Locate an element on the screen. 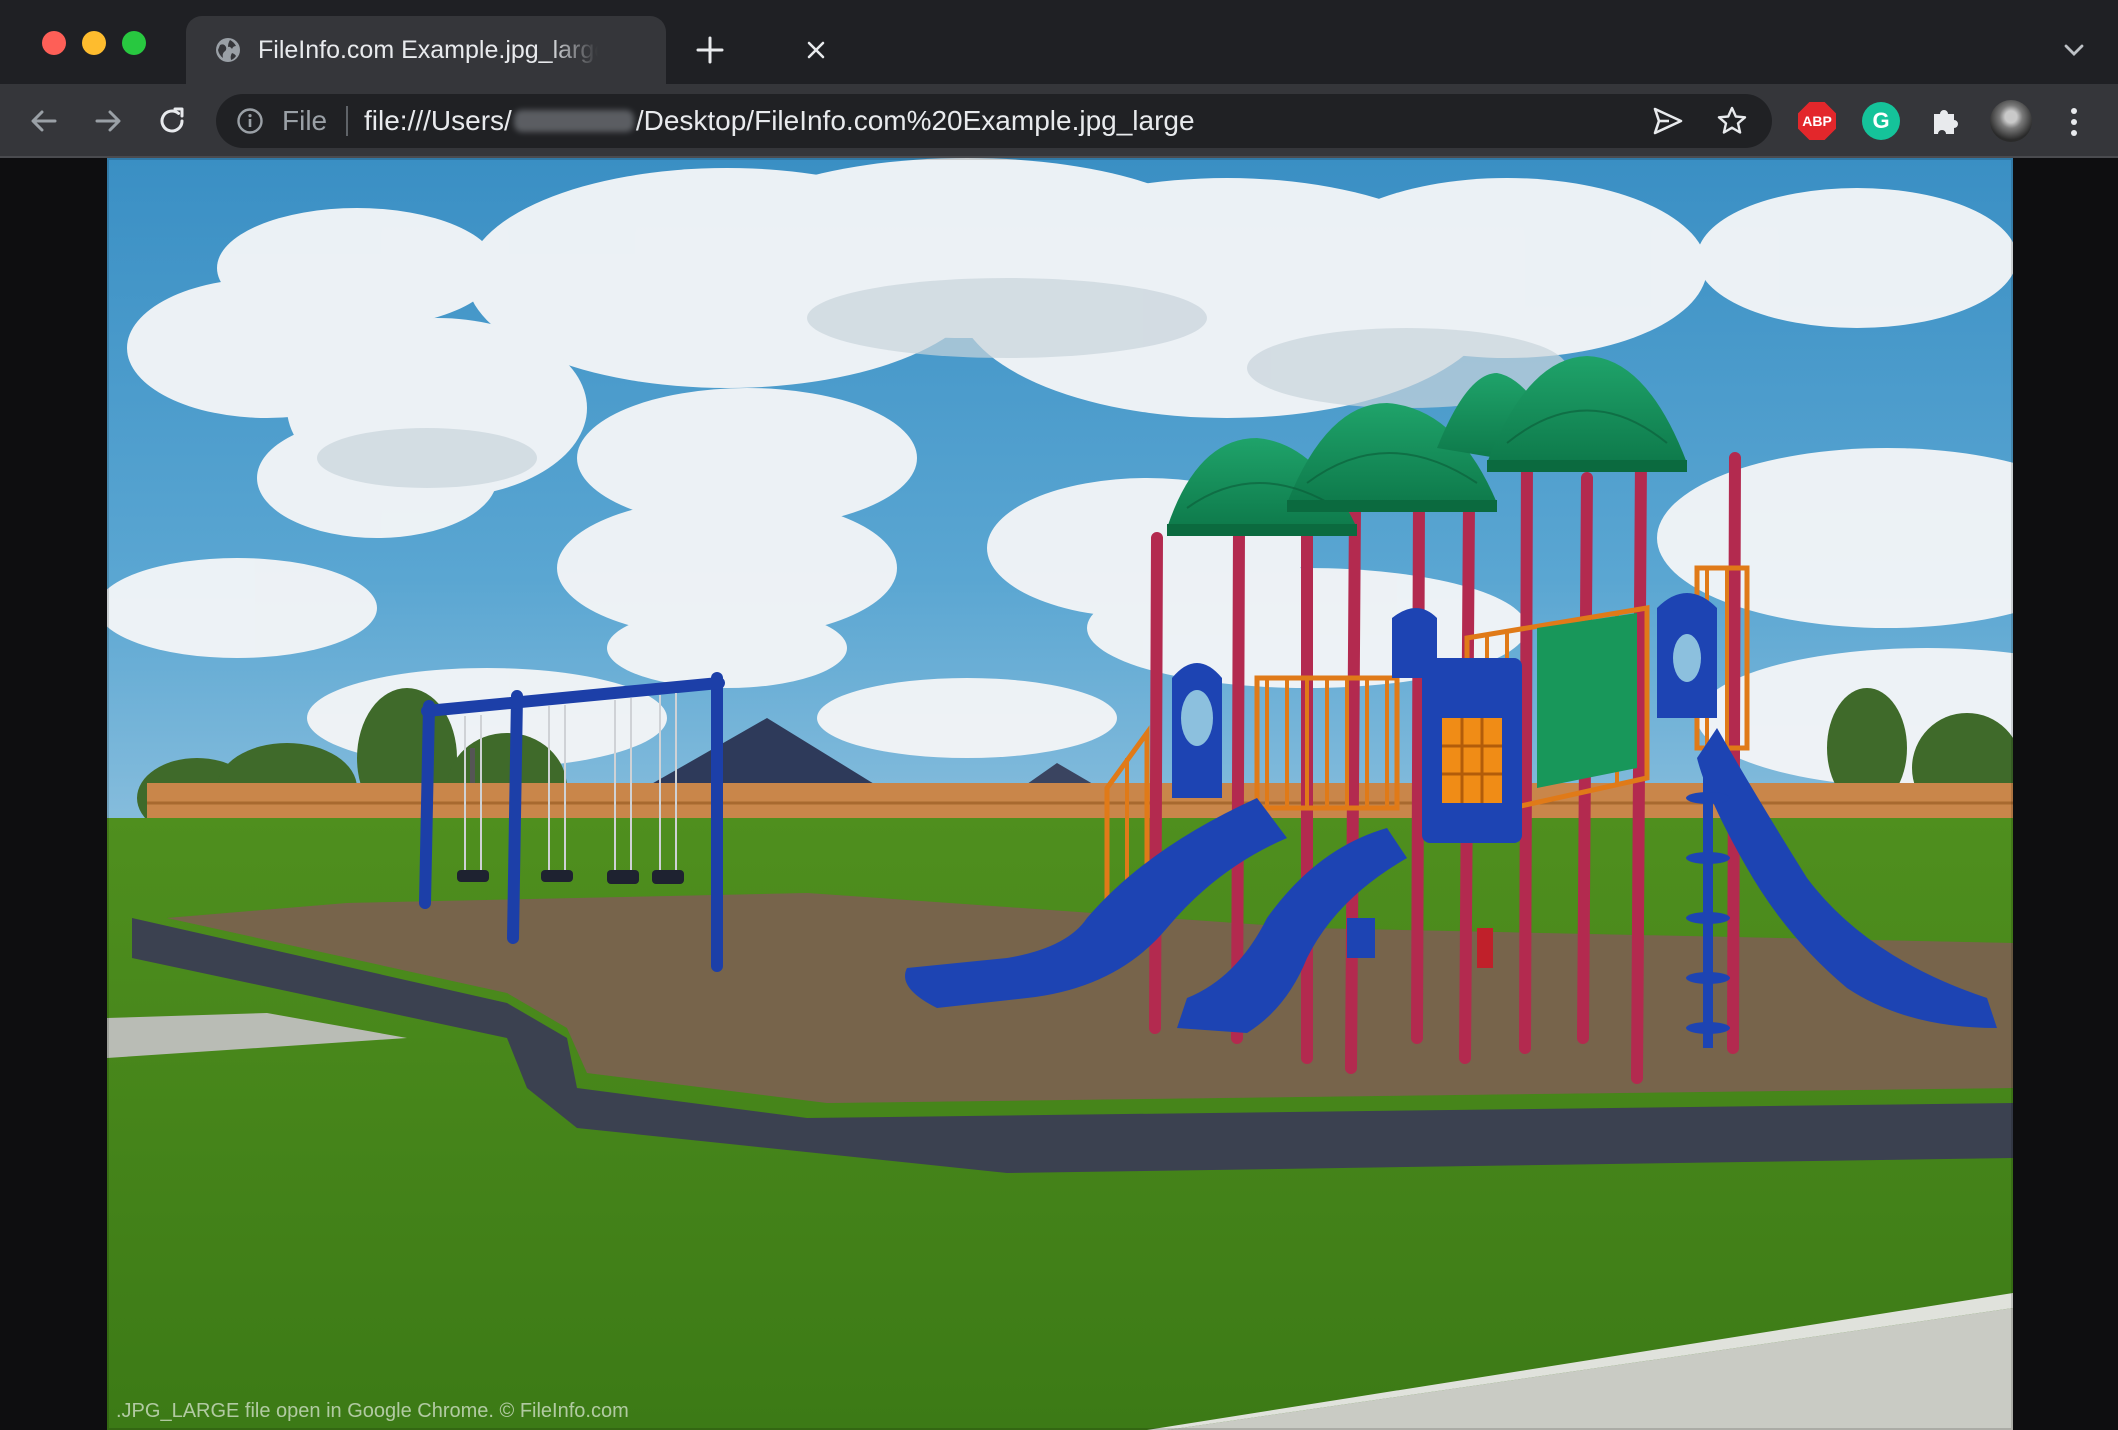 This screenshot has height=1430, width=2118. zoom-window-button is located at coordinates (134, 43).